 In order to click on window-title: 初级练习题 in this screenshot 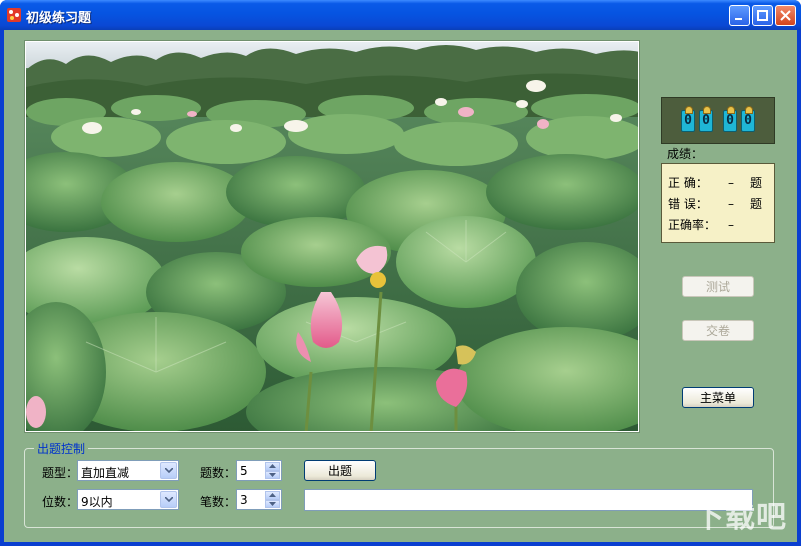, I will do `click(59, 18)`.